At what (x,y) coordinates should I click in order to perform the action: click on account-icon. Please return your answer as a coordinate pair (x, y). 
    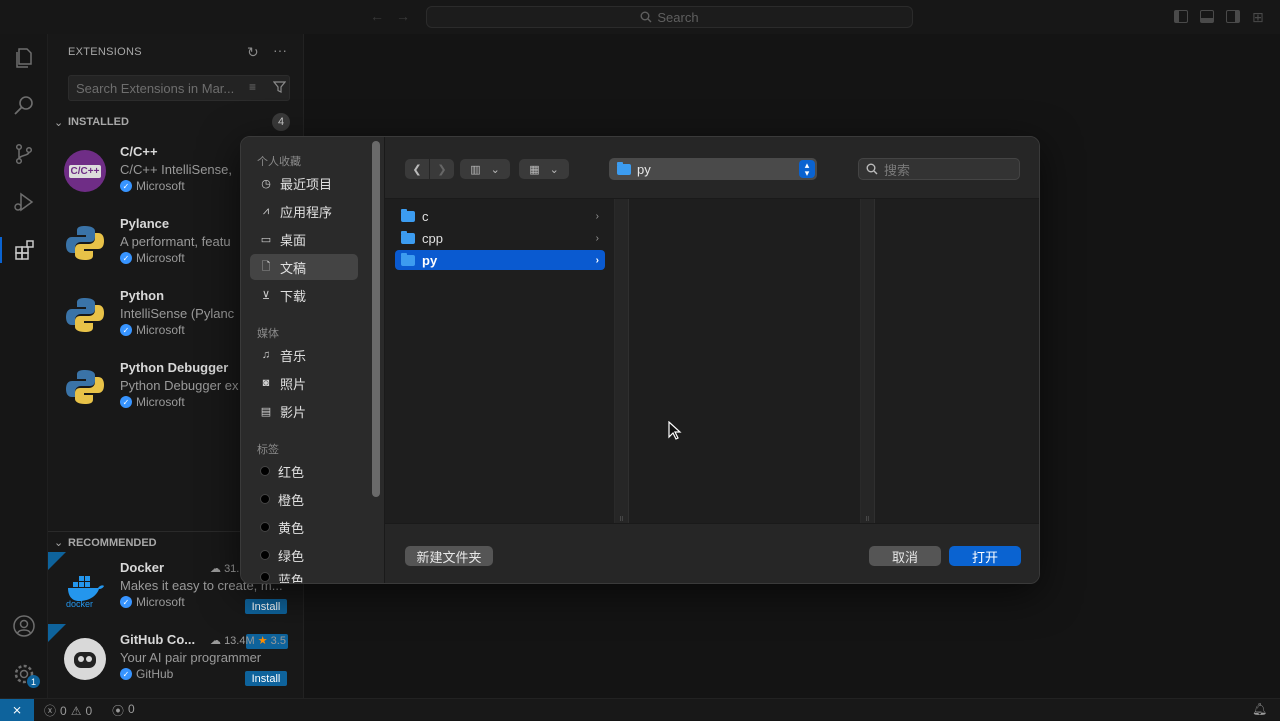
    Looking at the image, I should click on (24, 626).